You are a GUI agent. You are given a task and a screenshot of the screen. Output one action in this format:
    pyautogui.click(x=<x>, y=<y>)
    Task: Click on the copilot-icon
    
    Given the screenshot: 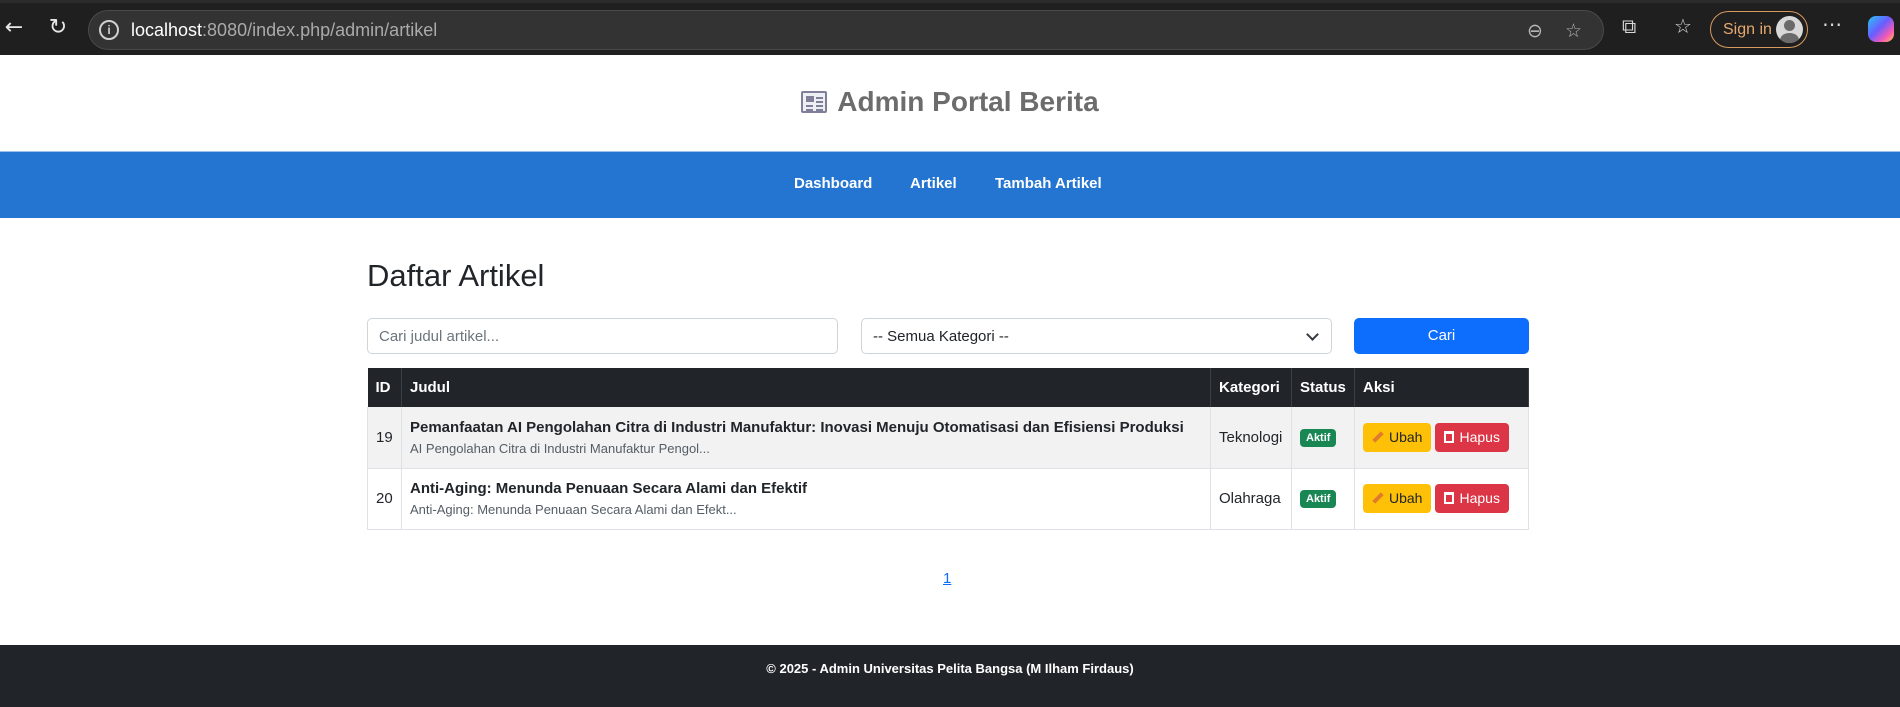 What is the action you would take?
    pyautogui.click(x=1881, y=29)
    